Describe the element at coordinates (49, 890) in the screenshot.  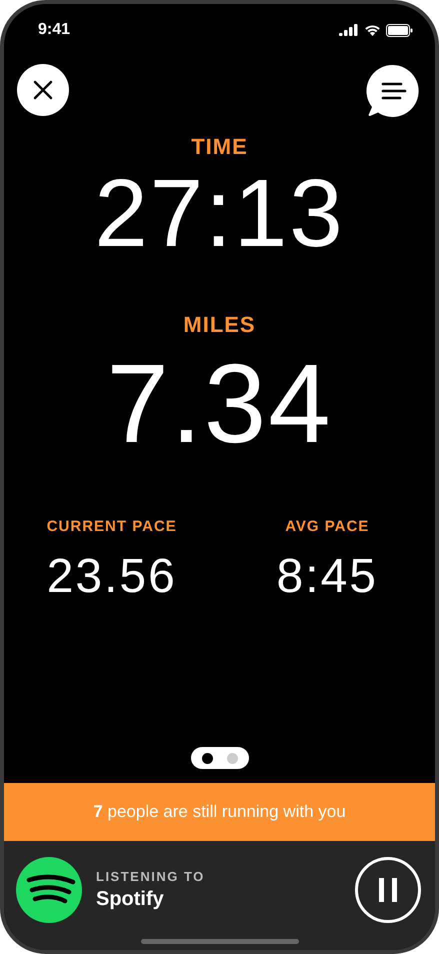
I see `music-app-logo` at that location.